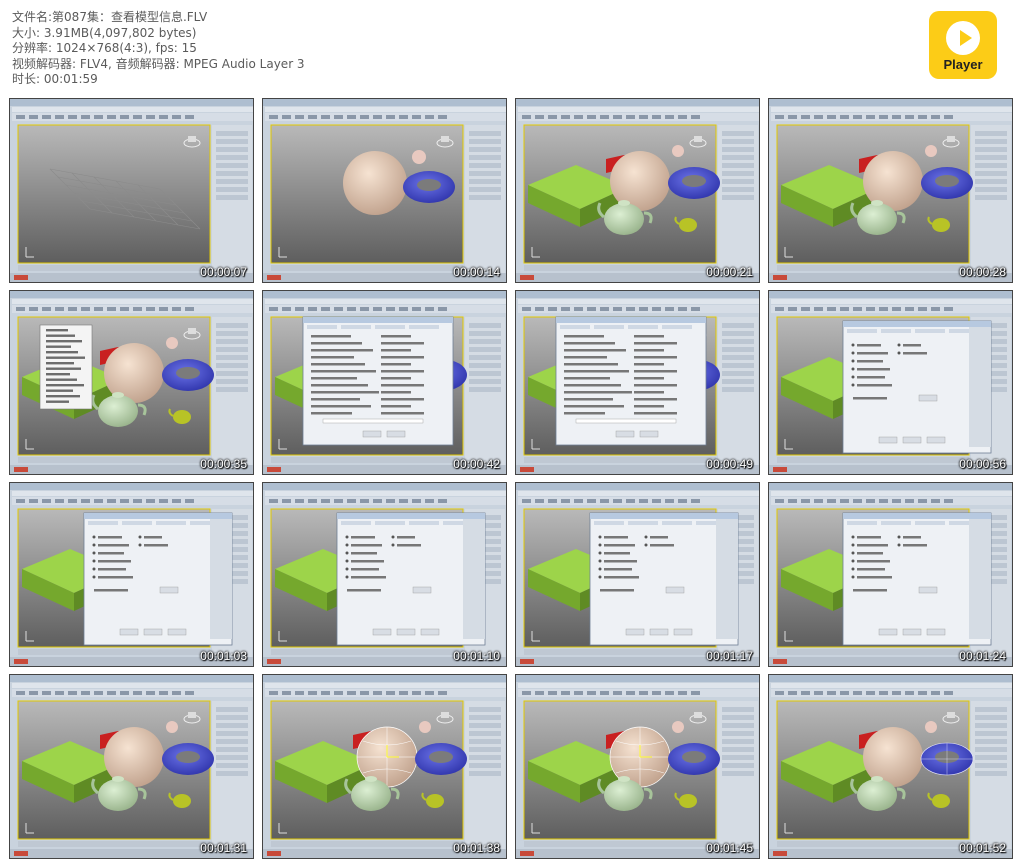  What do you see at coordinates (476, 656) in the screenshot?
I see `thumbnail-timestamp: 00:01:10` at bounding box center [476, 656].